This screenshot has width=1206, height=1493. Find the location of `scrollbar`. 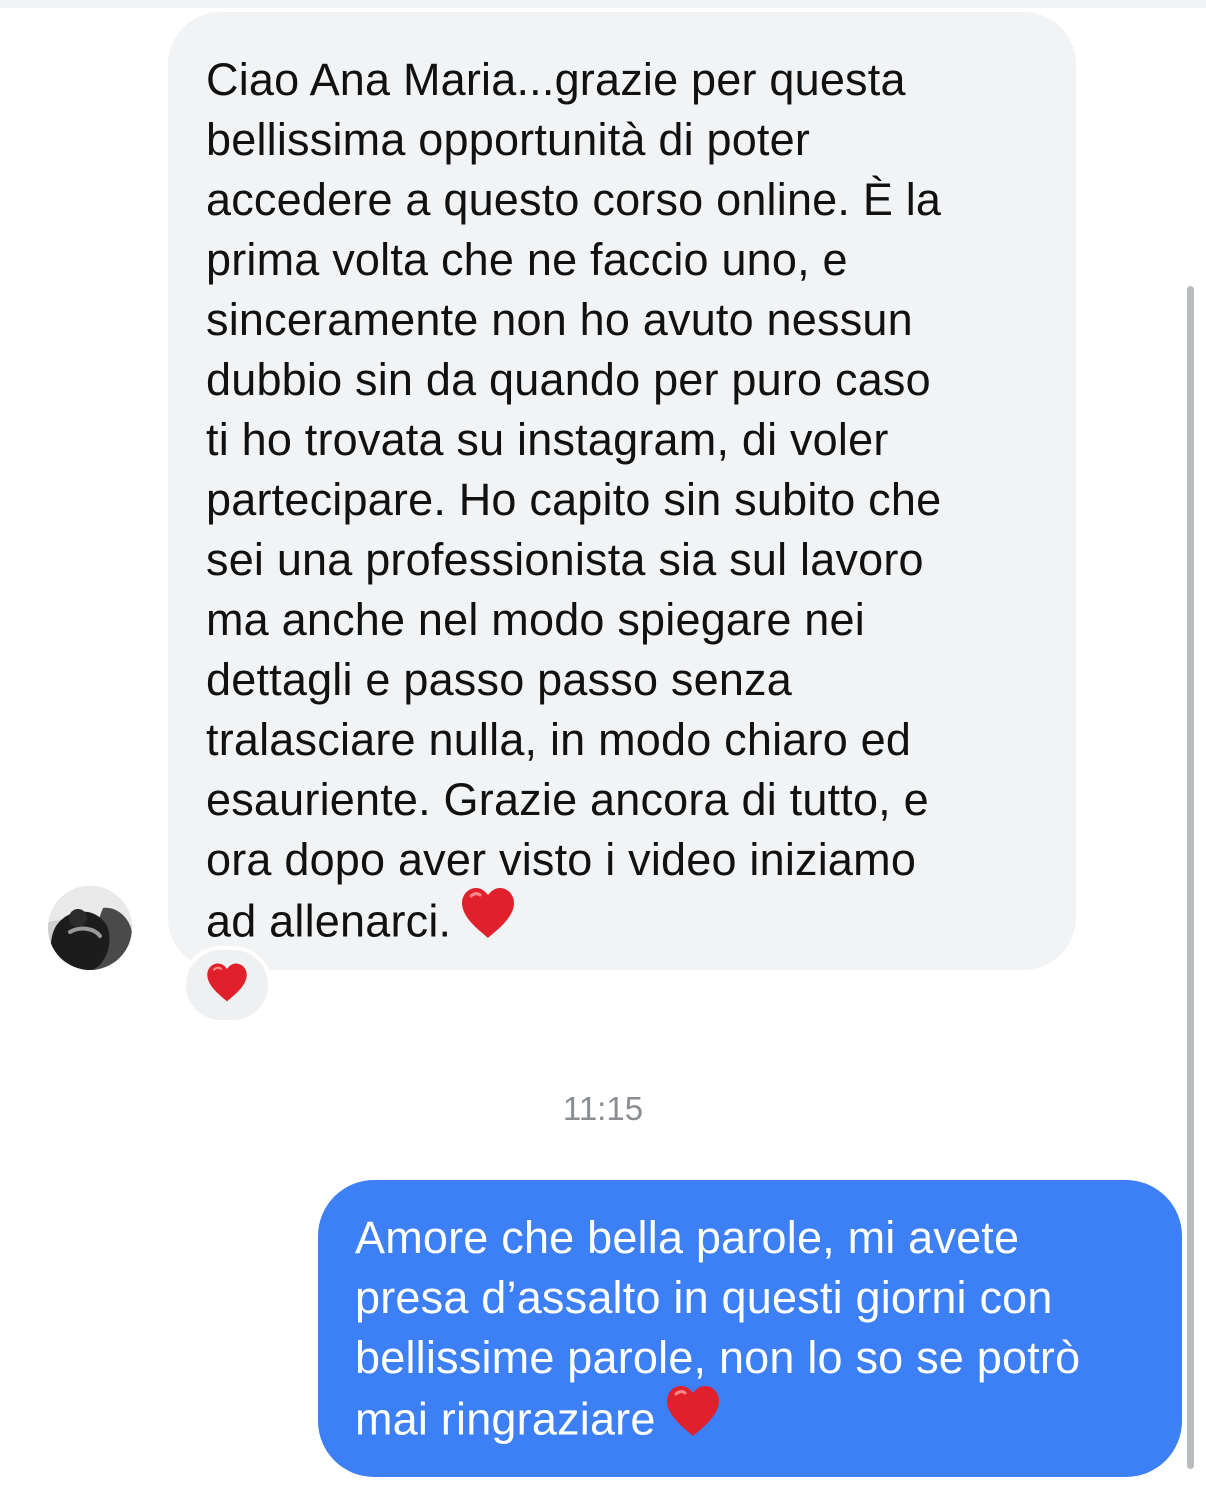

scrollbar is located at coordinates (1190, 877).